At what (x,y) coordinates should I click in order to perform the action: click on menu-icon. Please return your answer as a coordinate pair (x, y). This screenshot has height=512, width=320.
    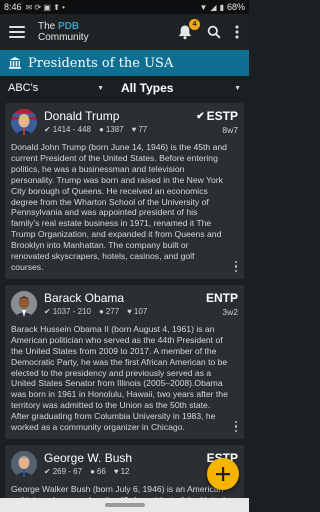
    Looking at the image, I should click on (17, 32).